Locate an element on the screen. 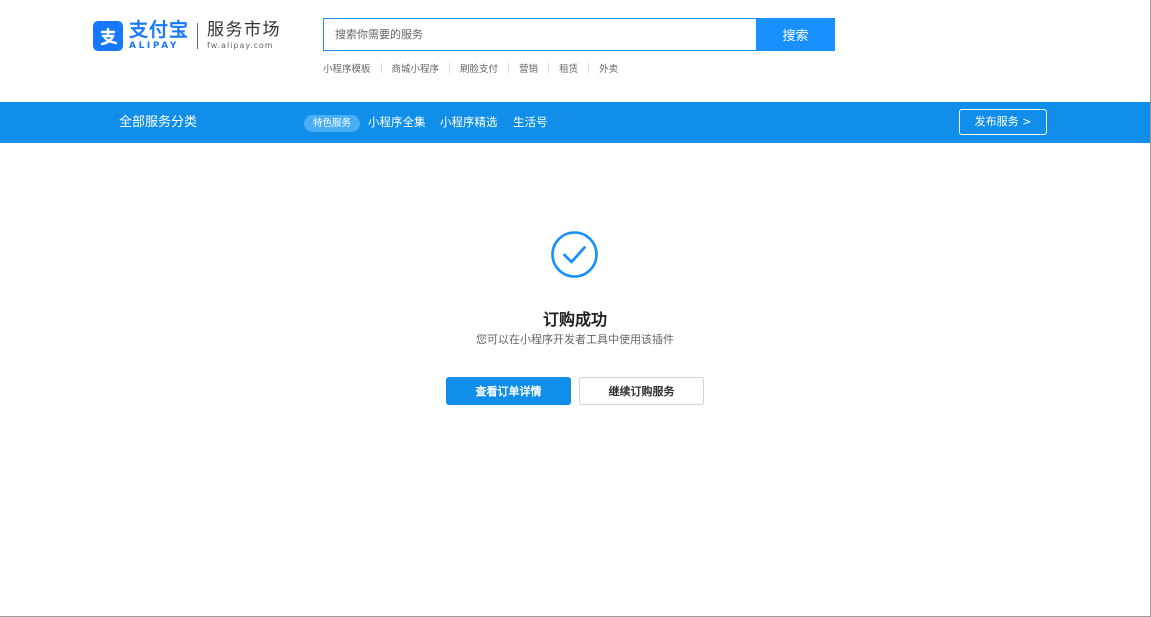 The image size is (1151, 617). nav-all-categories: 全部服务分类 is located at coordinates (158, 122).